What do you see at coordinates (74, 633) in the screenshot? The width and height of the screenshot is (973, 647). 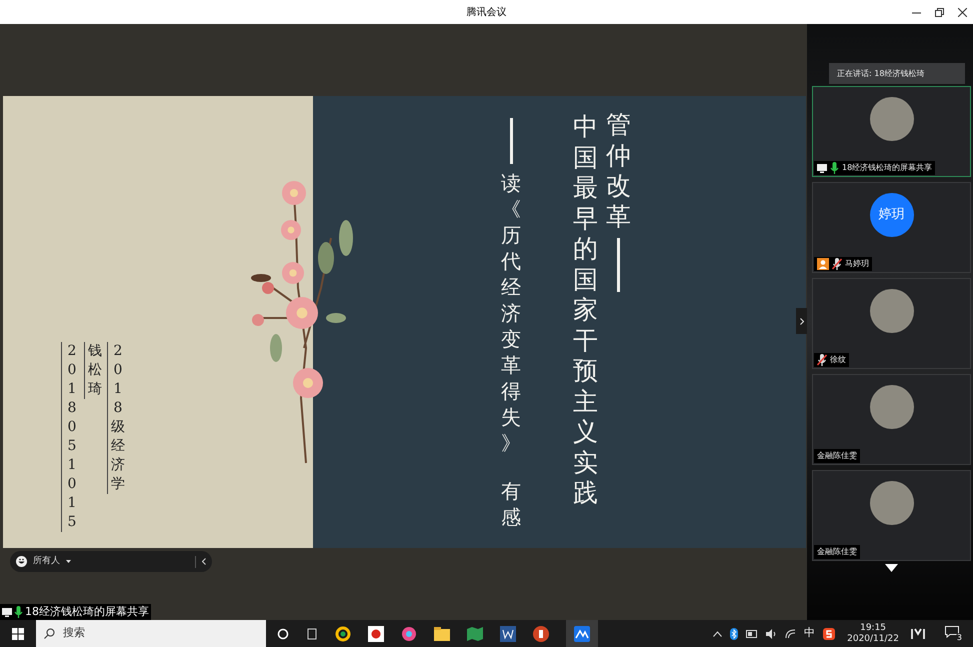 I see `search-placeholder: 搜索` at bounding box center [74, 633].